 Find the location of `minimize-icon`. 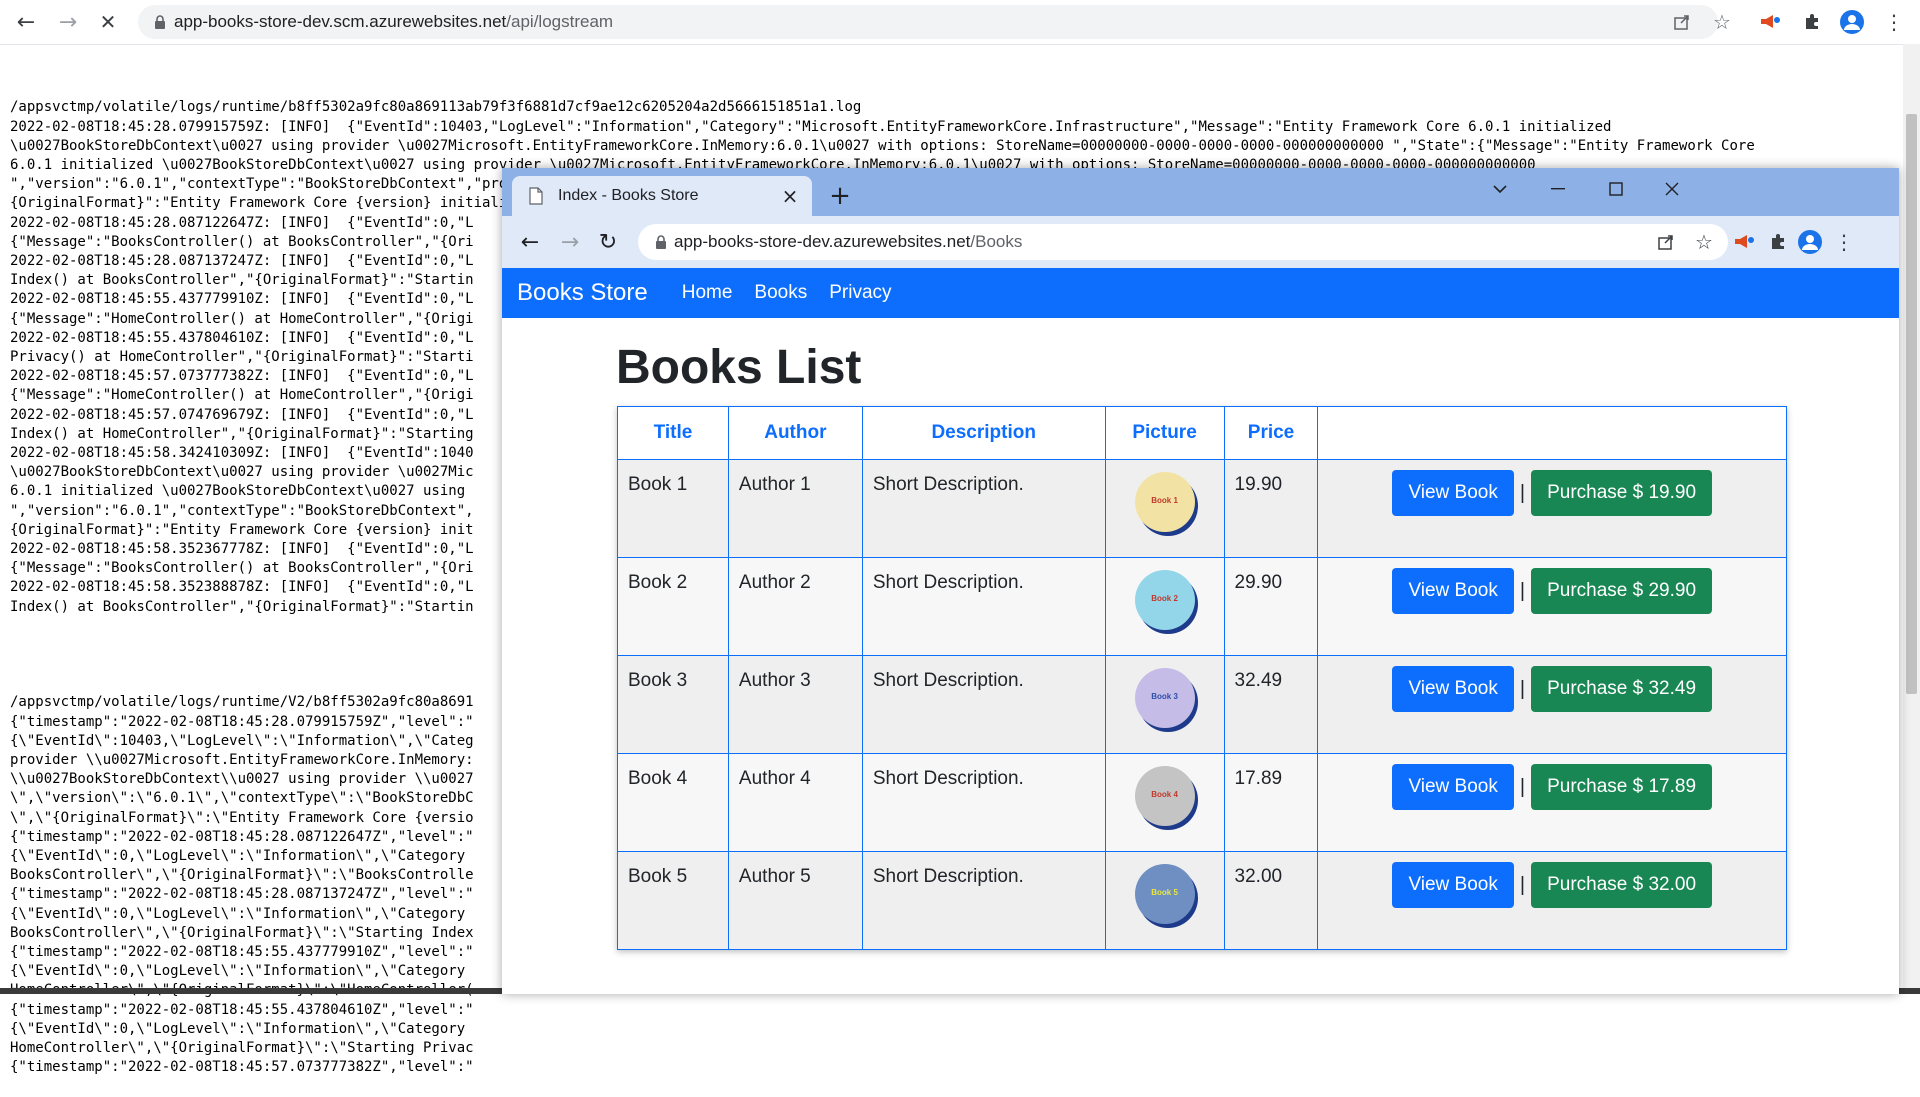

minimize-icon is located at coordinates (1558, 189).